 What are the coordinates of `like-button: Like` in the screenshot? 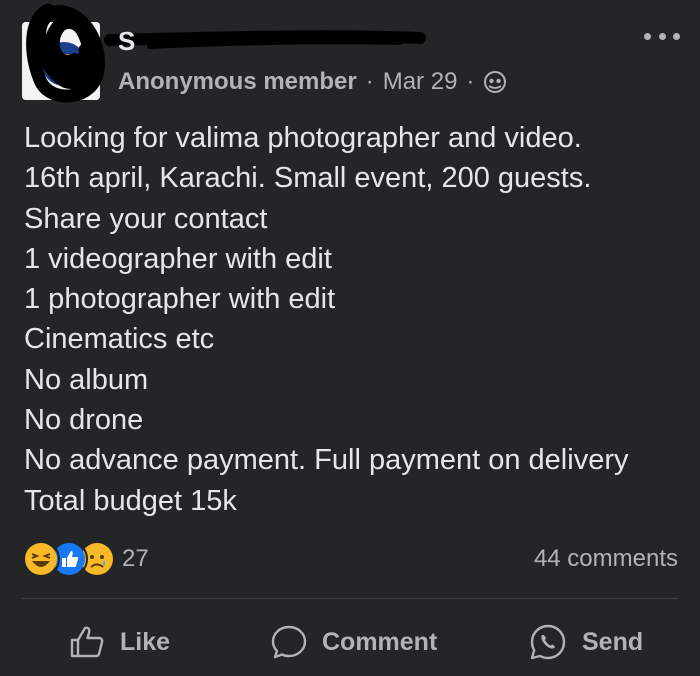 It's located at (119, 642).